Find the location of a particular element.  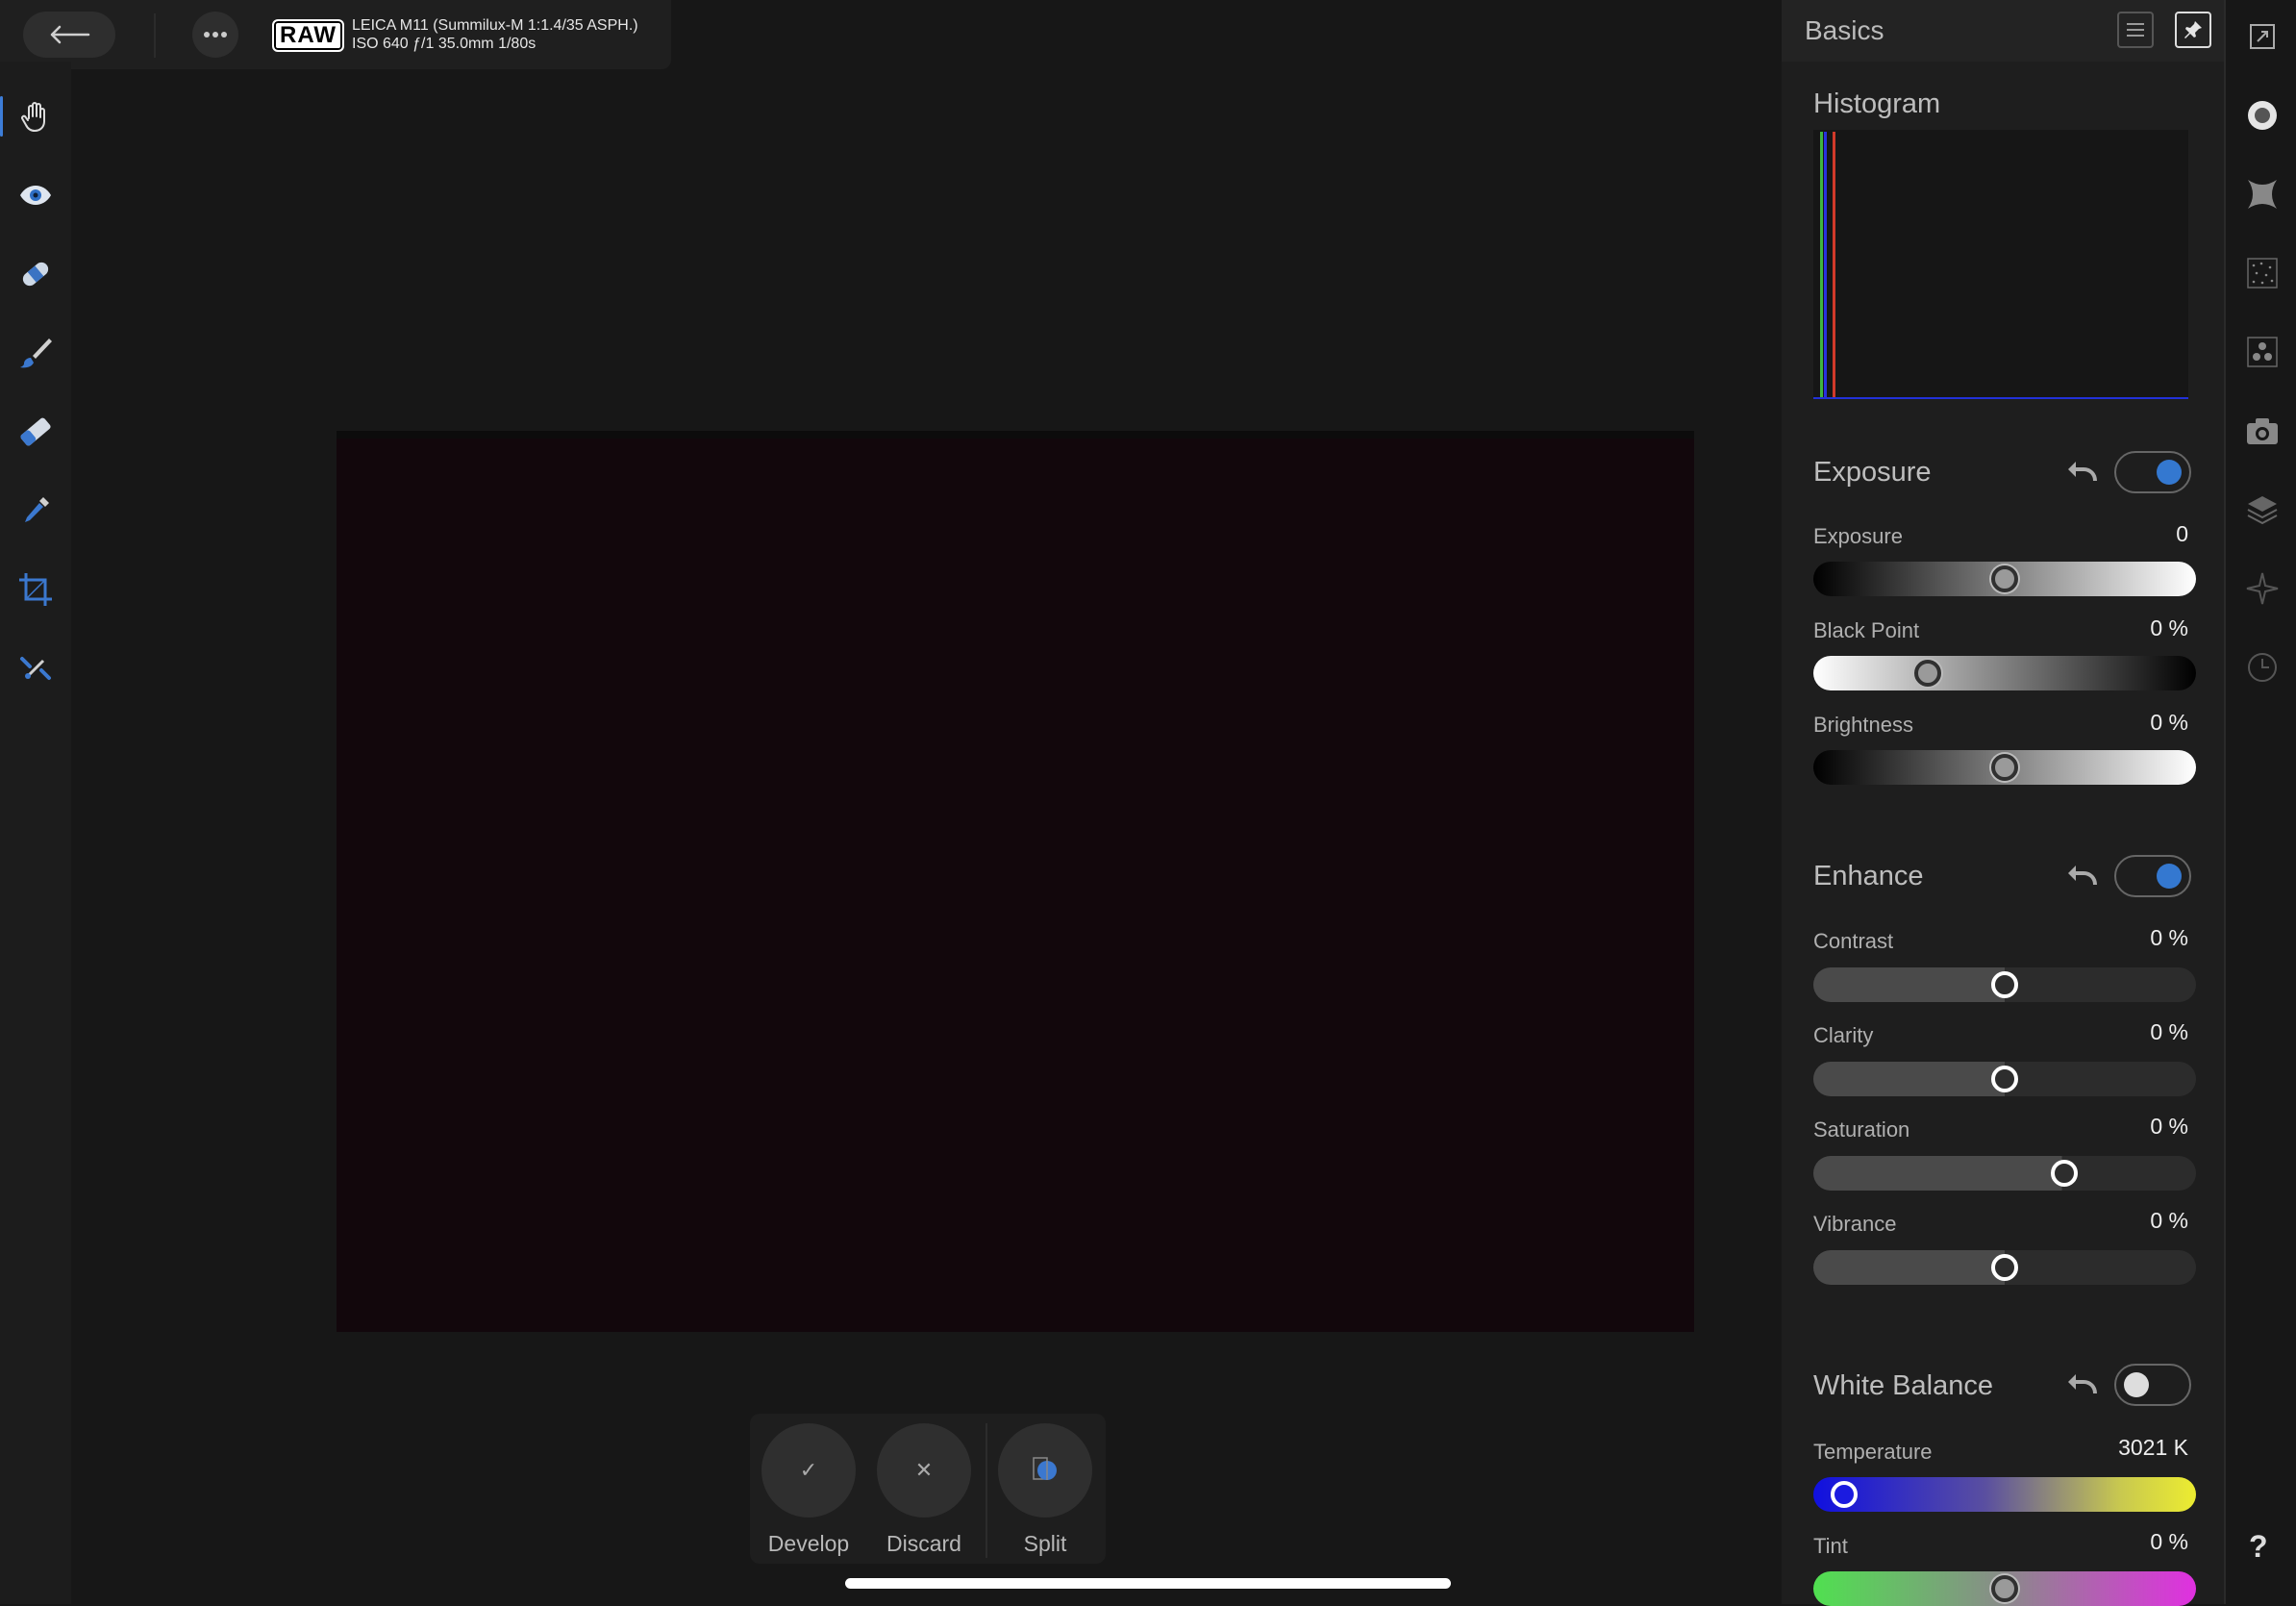

white-balance-enable-toggle is located at coordinates (2152, 1385).